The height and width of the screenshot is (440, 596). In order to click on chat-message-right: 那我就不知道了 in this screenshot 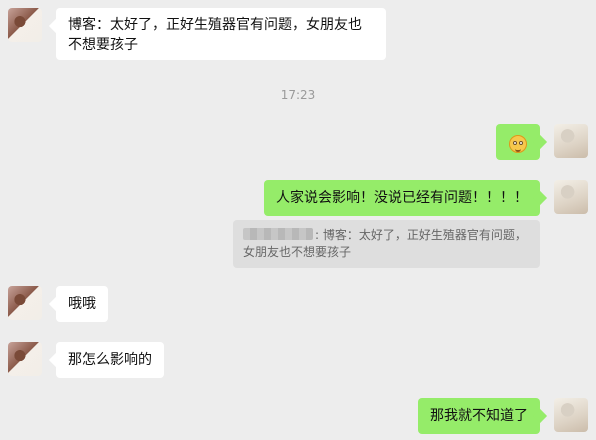, I will do `click(479, 416)`.